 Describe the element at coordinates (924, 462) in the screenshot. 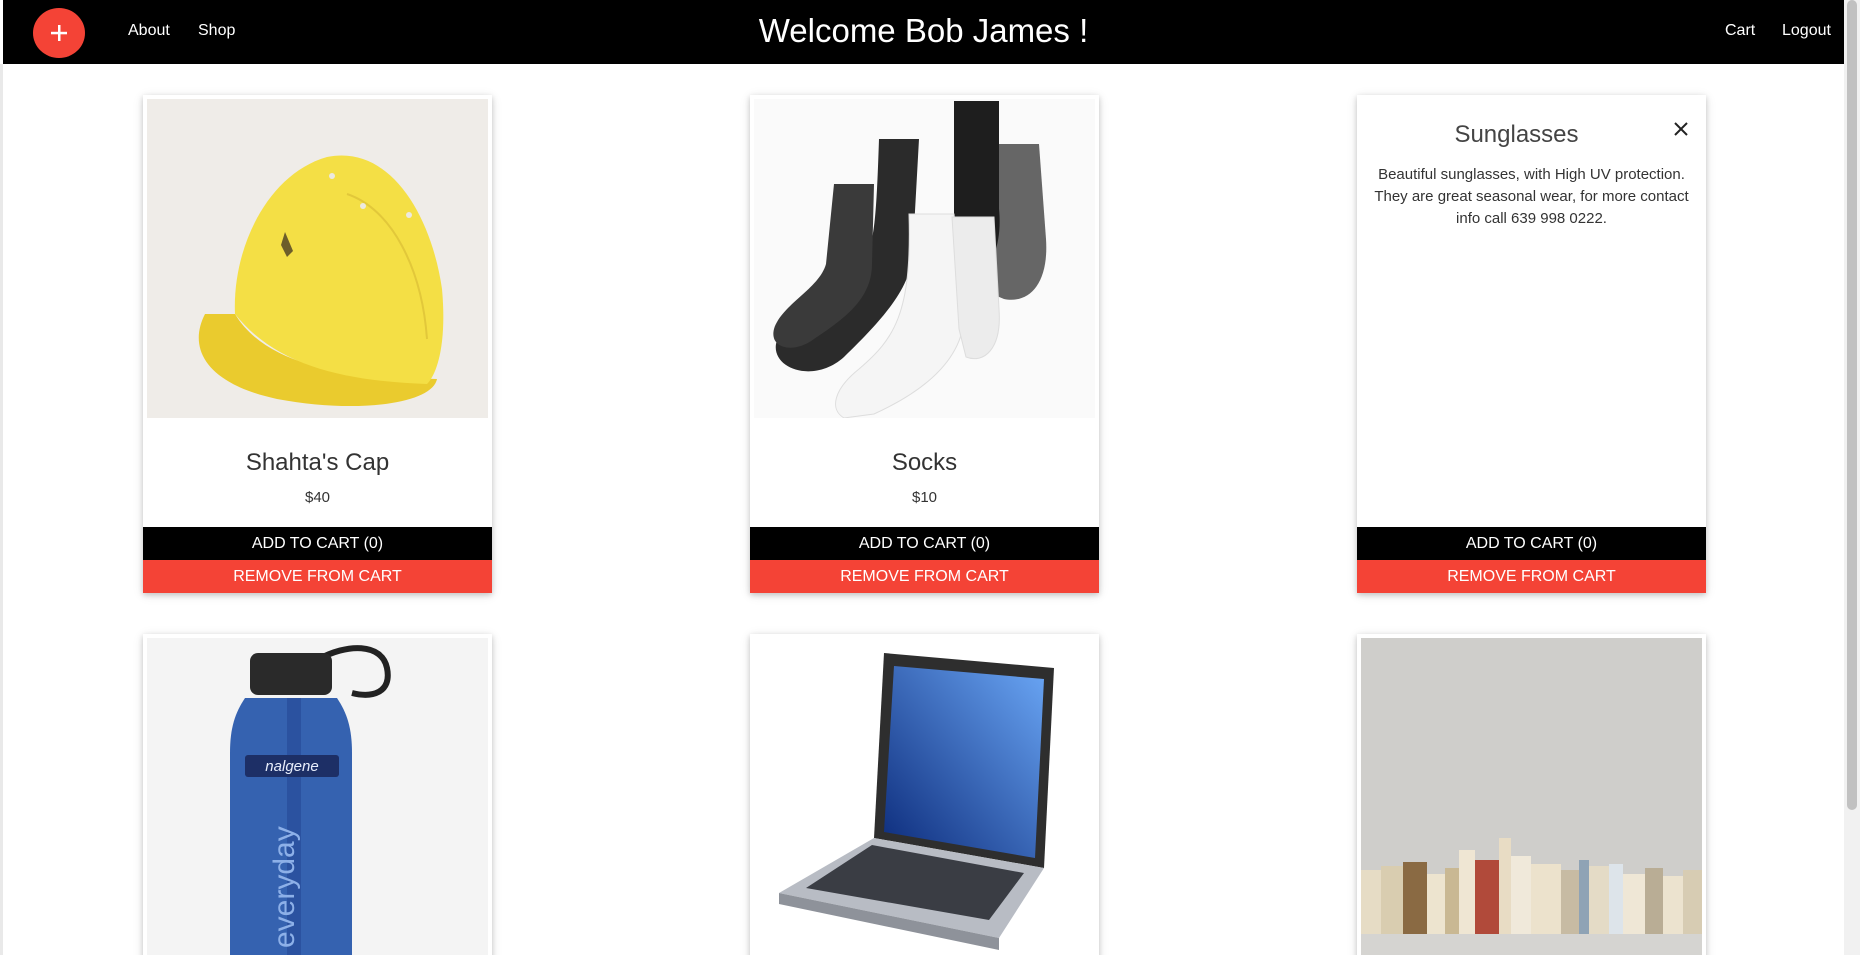

I see `product-title: Socks` at that location.